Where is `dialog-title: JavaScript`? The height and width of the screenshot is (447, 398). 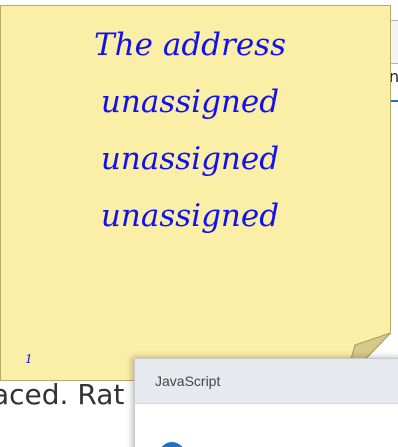 dialog-title: JavaScript is located at coordinates (188, 381).